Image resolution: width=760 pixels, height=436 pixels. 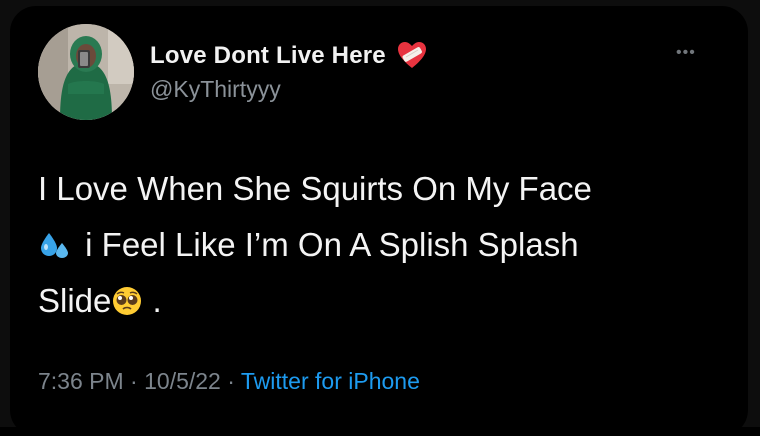 What do you see at coordinates (412, 56) in the screenshot?
I see `mending-heart-emoji-icon` at bounding box center [412, 56].